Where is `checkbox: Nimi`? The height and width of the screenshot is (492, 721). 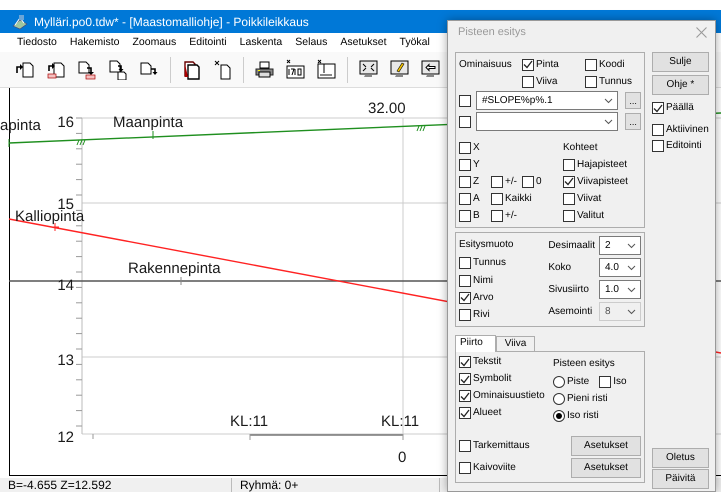
checkbox: Nimi is located at coordinates (486, 280).